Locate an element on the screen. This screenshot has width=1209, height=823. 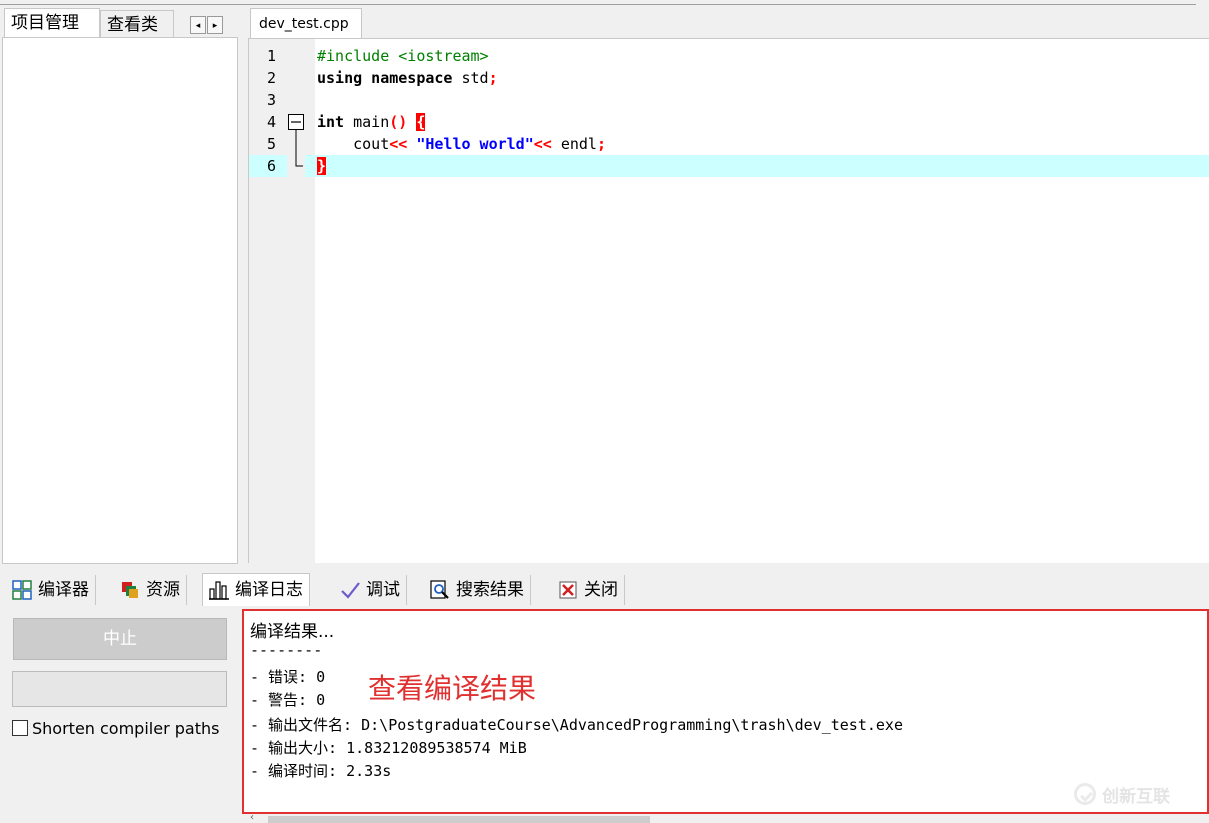
tab-label: 资源 is located at coordinates (163, 590).